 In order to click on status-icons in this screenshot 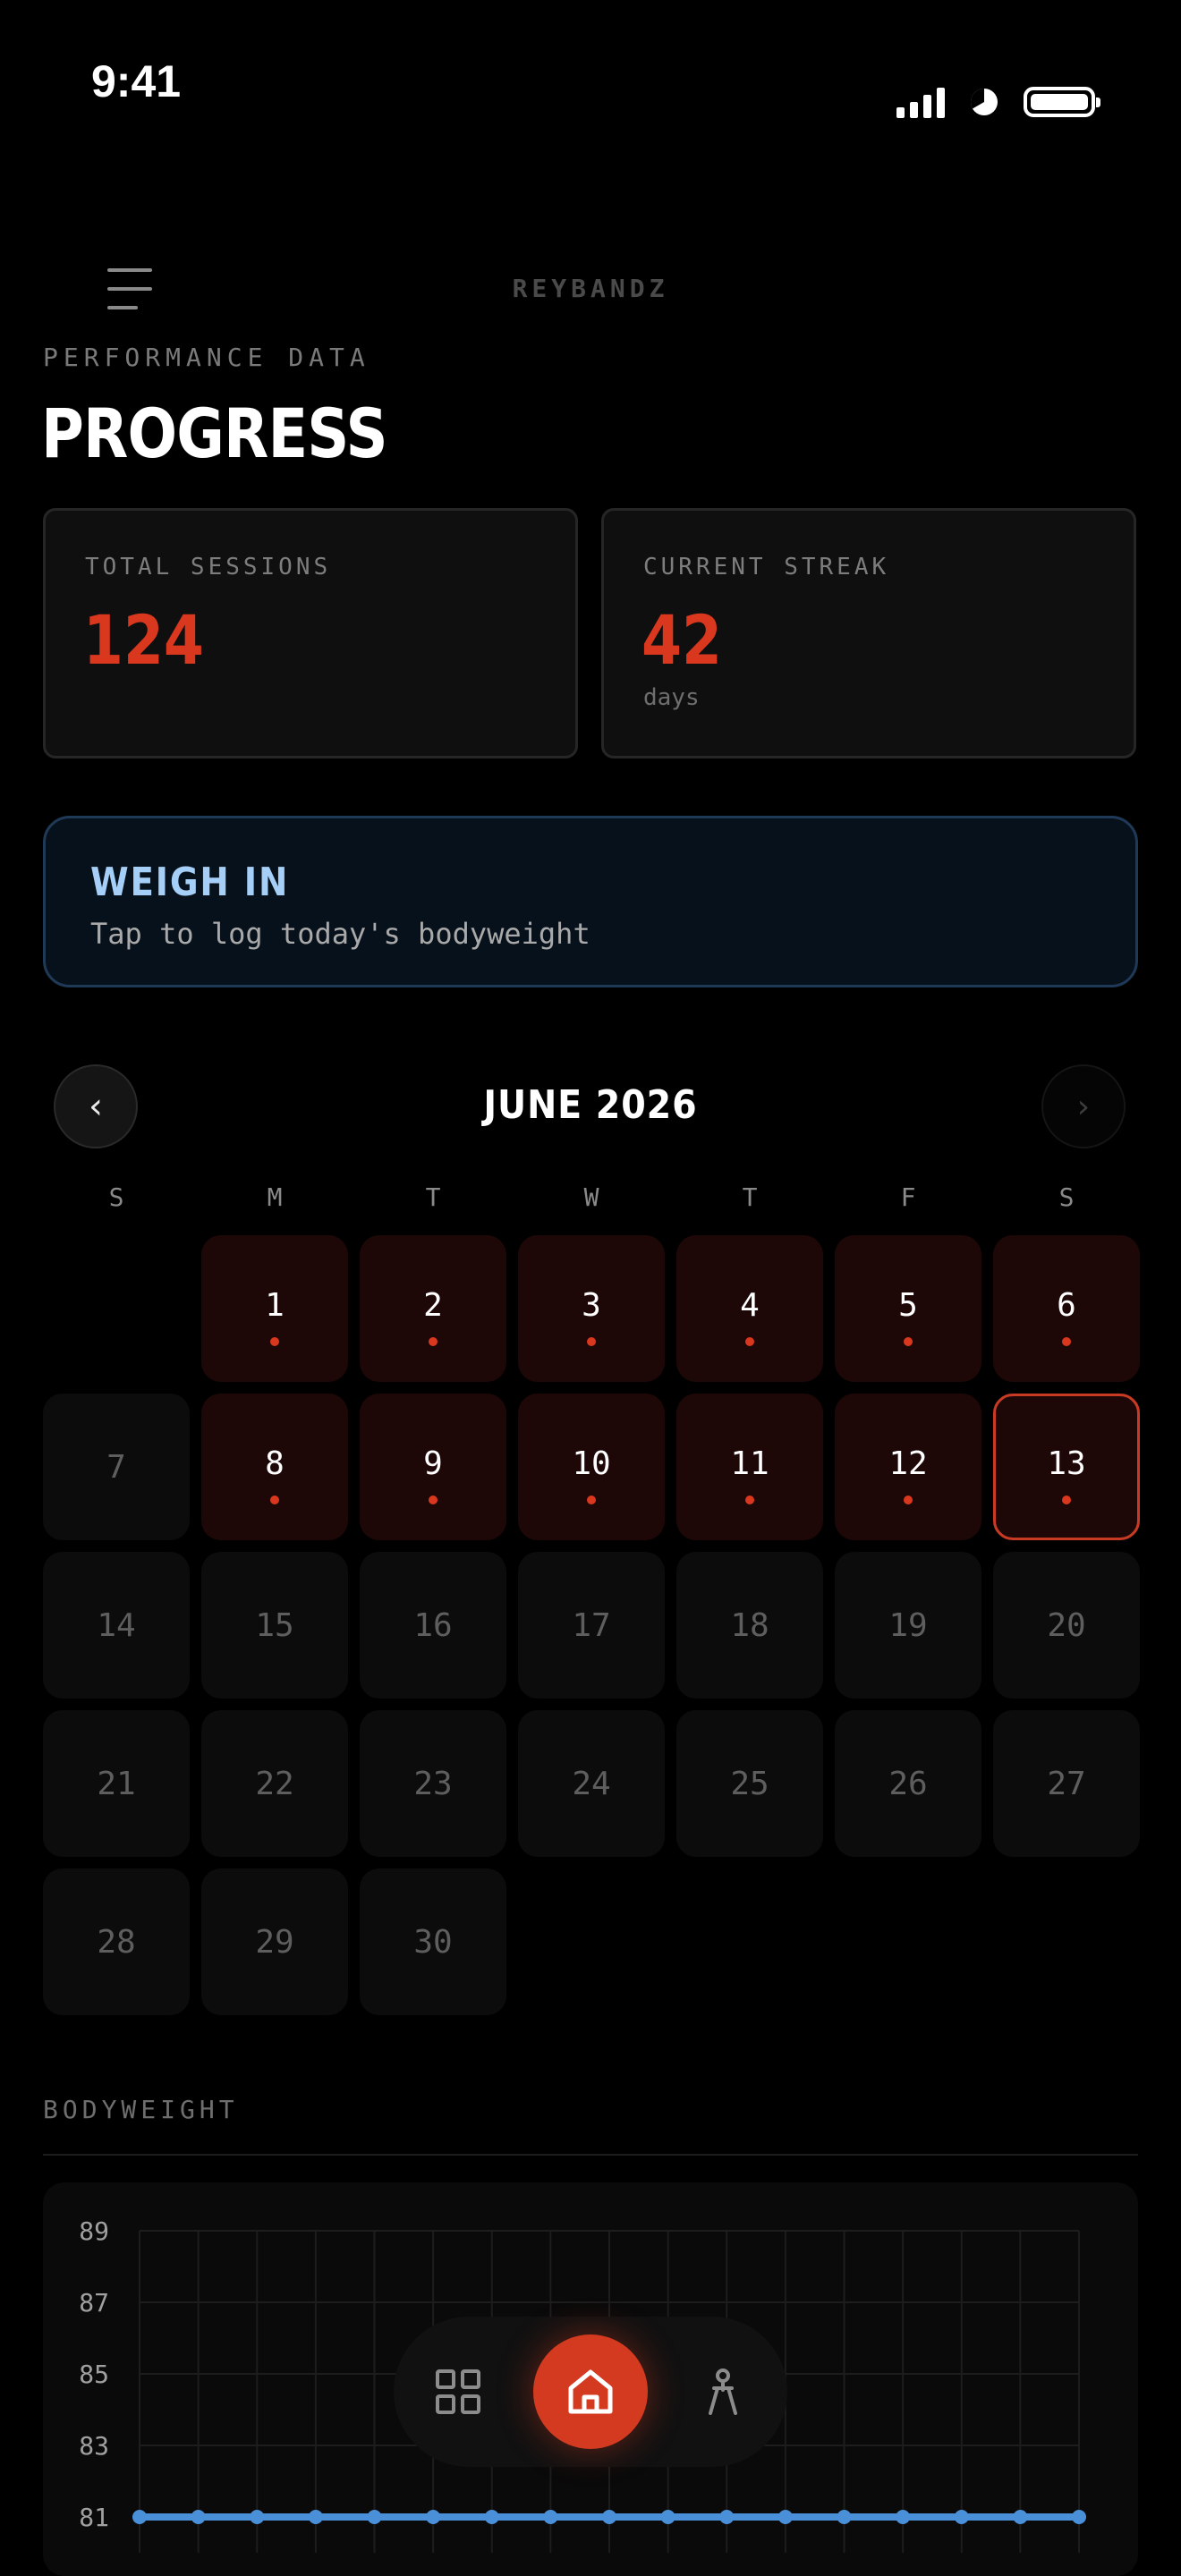, I will do `click(998, 102)`.